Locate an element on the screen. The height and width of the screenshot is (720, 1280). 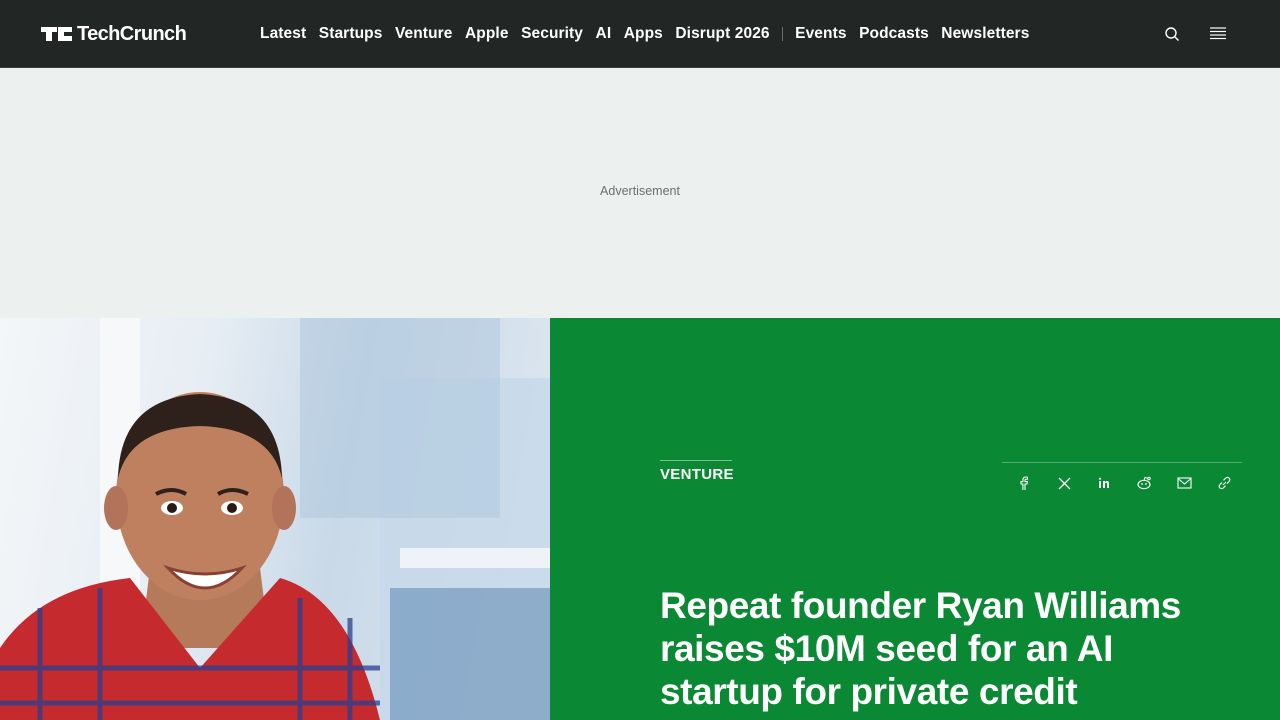
x-icon is located at coordinates (1064, 483).